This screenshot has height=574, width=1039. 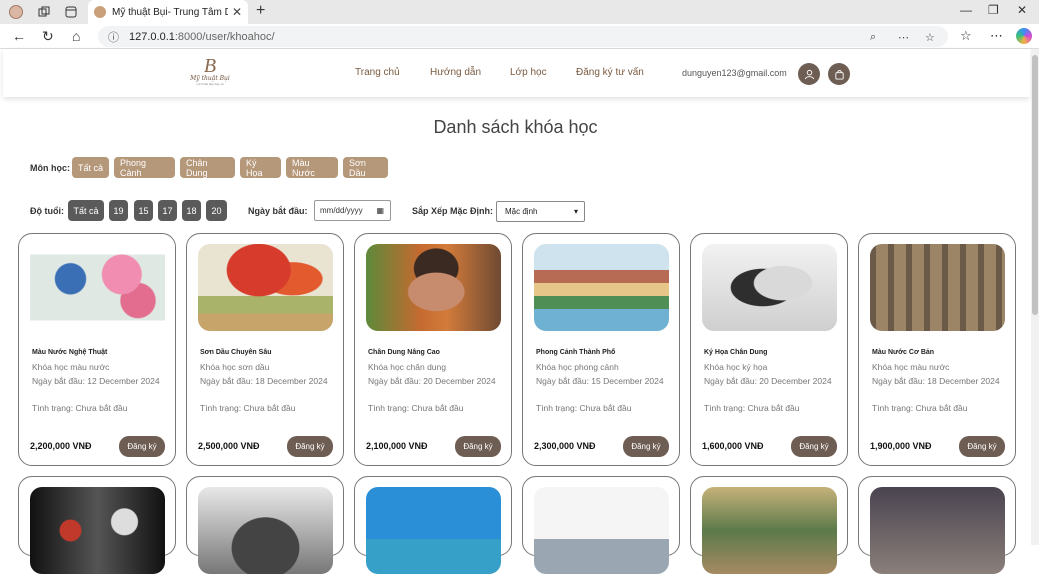 I want to click on page-scrollbar, so click(x=1035, y=297).